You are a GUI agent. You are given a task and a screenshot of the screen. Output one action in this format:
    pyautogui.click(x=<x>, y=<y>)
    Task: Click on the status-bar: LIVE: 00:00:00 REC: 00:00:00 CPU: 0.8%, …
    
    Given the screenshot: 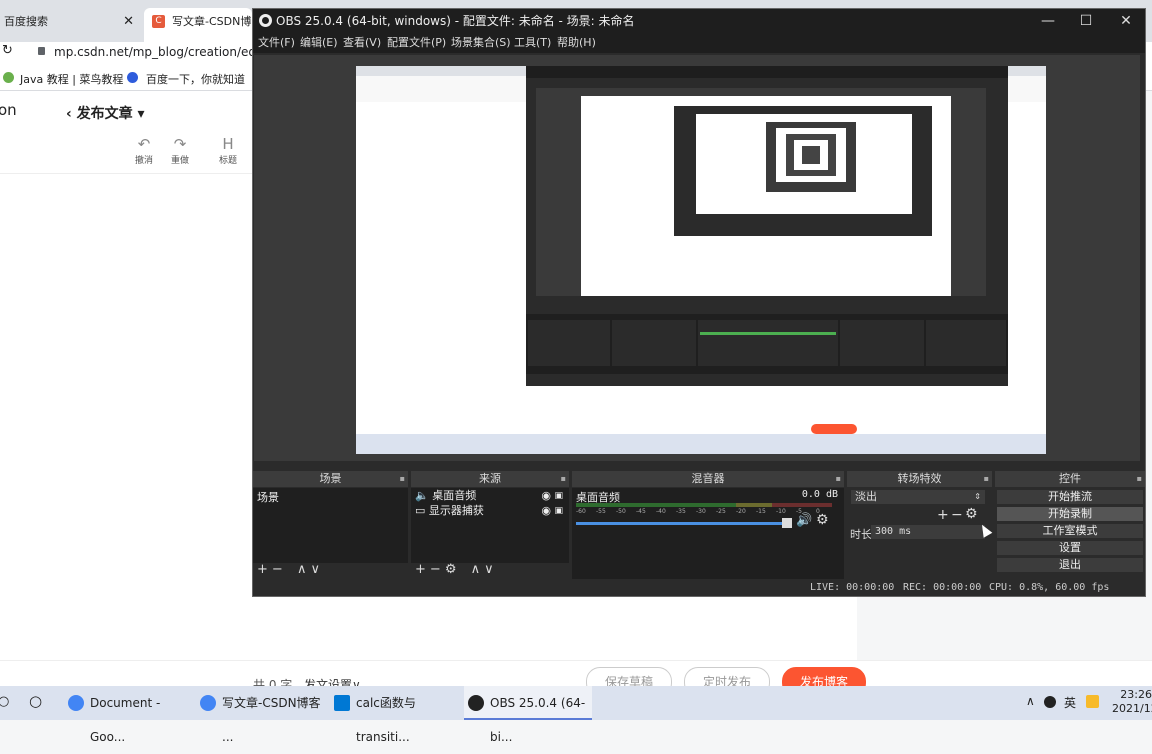 What is the action you would take?
    pyautogui.click(x=699, y=588)
    